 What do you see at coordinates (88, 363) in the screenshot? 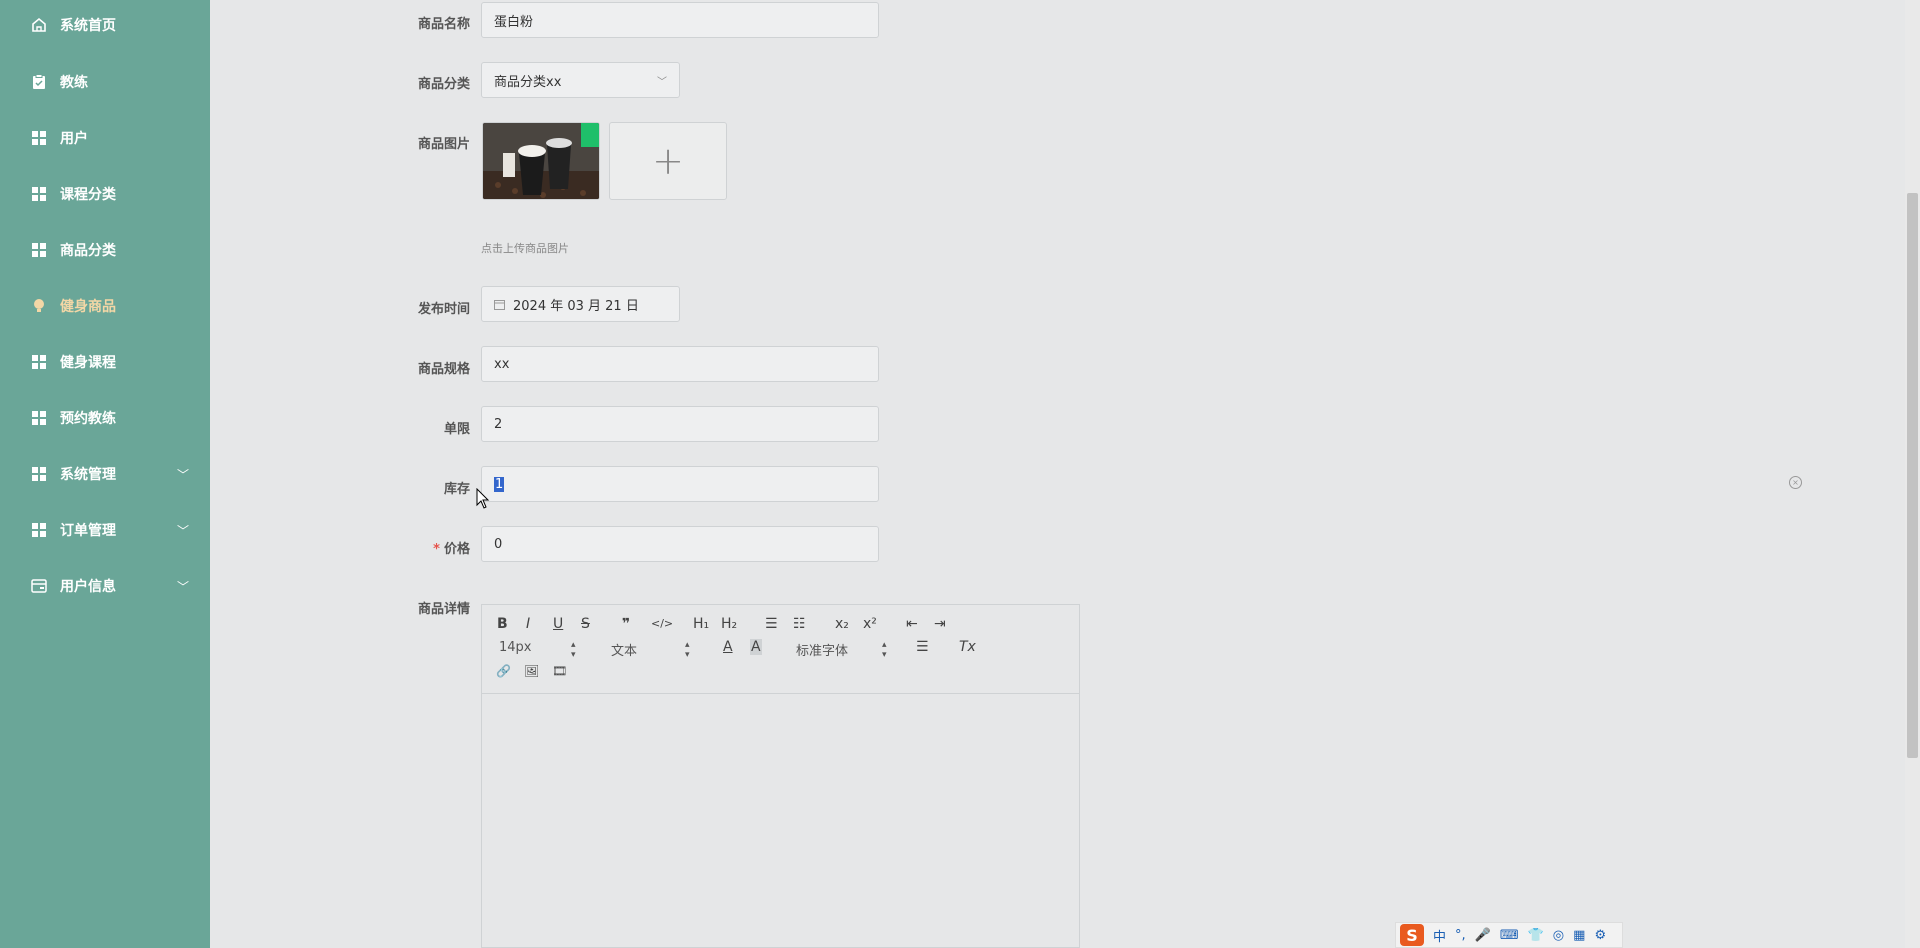
I see `sidebar-item-label: 健身课程` at bounding box center [88, 363].